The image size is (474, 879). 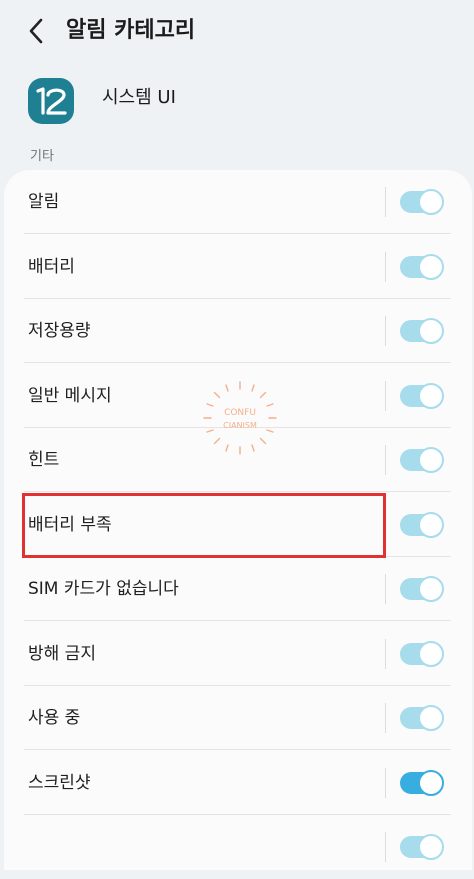 What do you see at coordinates (59, 331) in the screenshot?
I see `item-label: 저장용량` at bounding box center [59, 331].